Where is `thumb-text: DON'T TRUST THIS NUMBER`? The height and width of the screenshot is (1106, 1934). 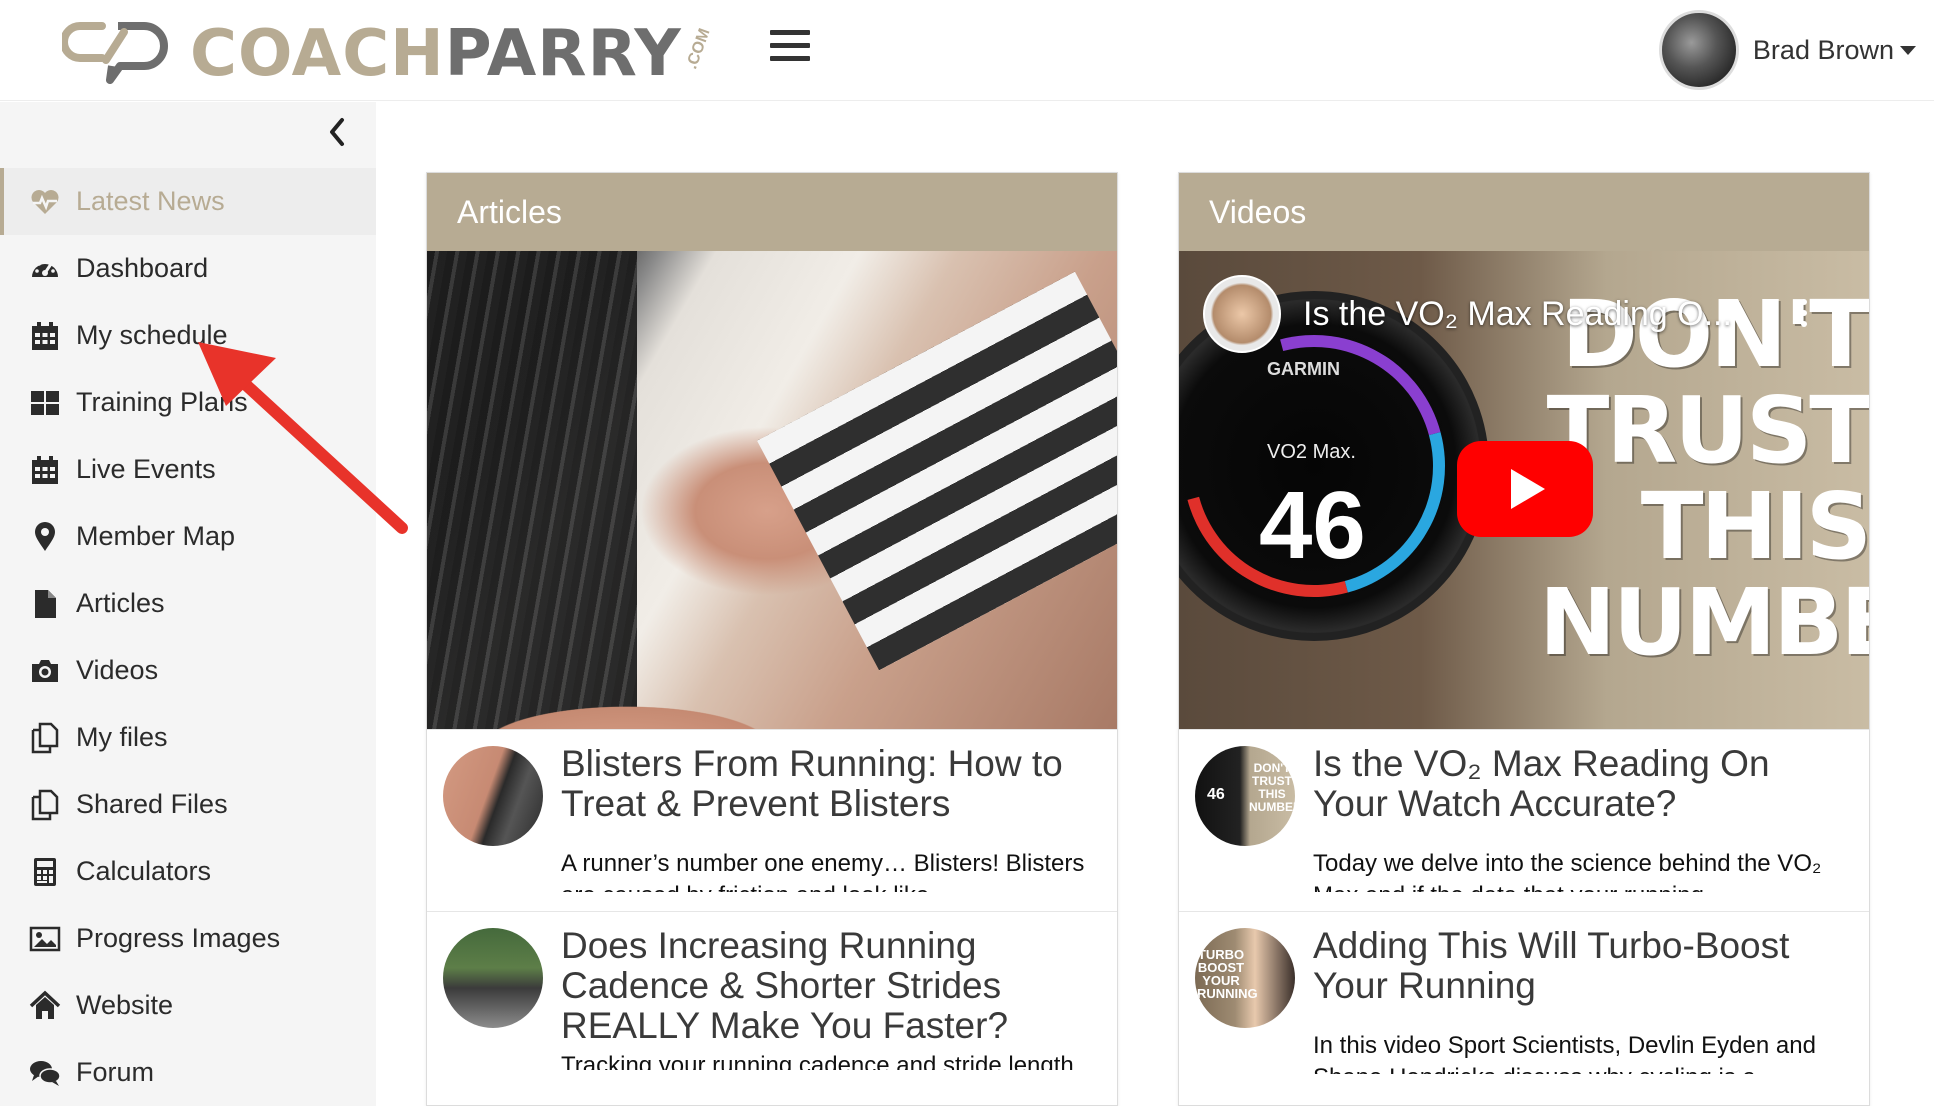 thumb-text: DON'T TRUST THIS NUMBER is located at coordinates (1272, 787).